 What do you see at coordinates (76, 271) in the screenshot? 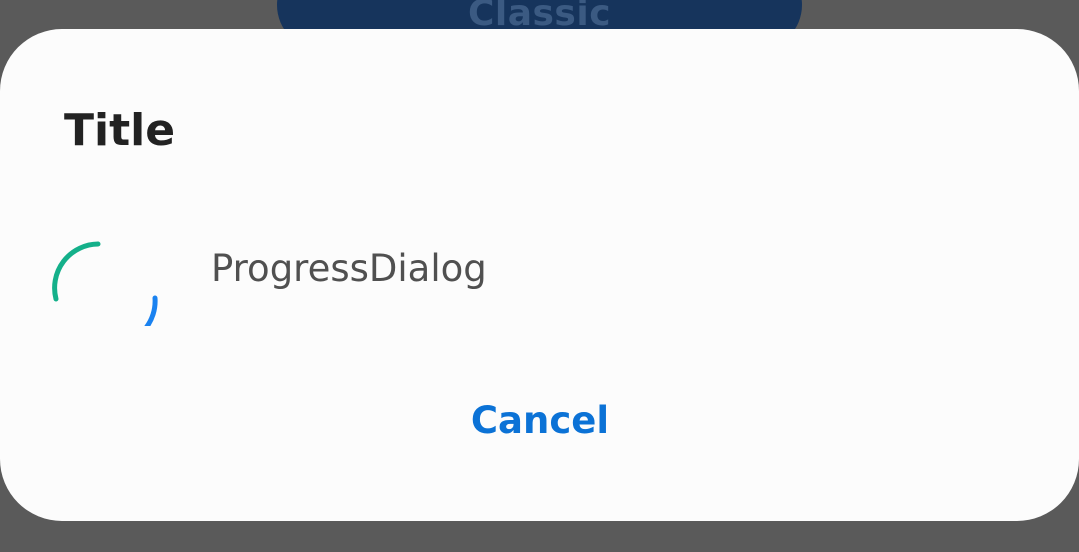
I see `spinner-arc-green` at bounding box center [76, 271].